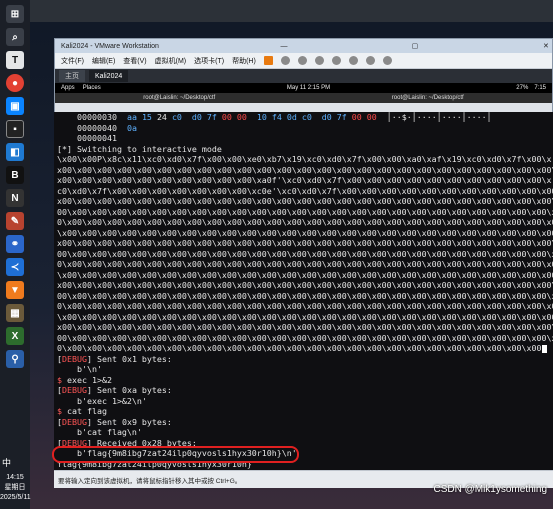 Image resolution: width=553 pixels, height=509 pixels. Describe the element at coordinates (370, 60) in the screenshot. I see `unity-icon` at that location.